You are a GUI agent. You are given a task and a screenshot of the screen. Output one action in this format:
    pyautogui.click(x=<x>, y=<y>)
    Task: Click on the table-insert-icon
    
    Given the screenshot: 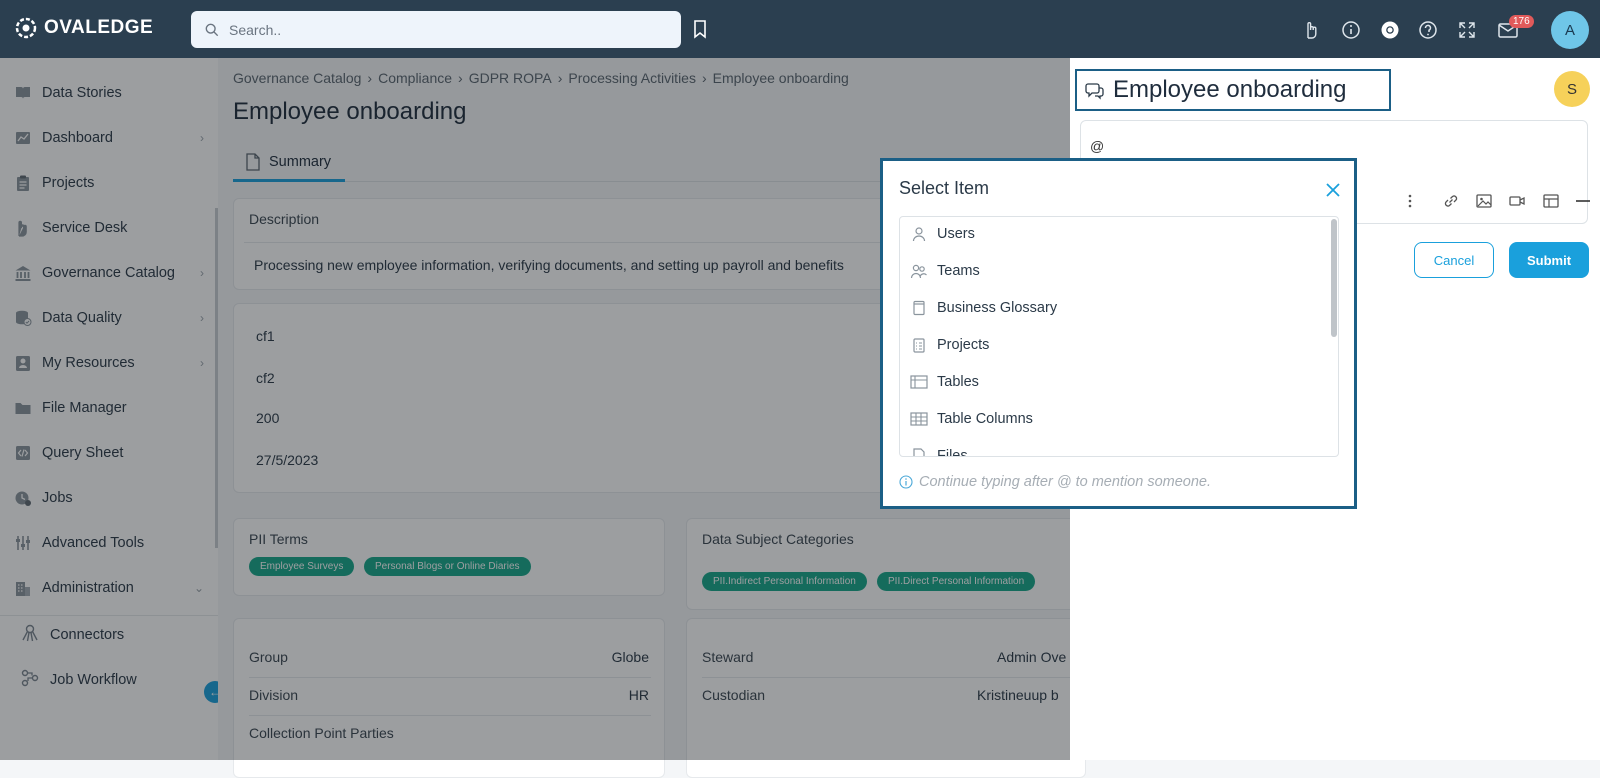 What is the action you would take?
    pyautogui.click(x=1551, y=201)
    